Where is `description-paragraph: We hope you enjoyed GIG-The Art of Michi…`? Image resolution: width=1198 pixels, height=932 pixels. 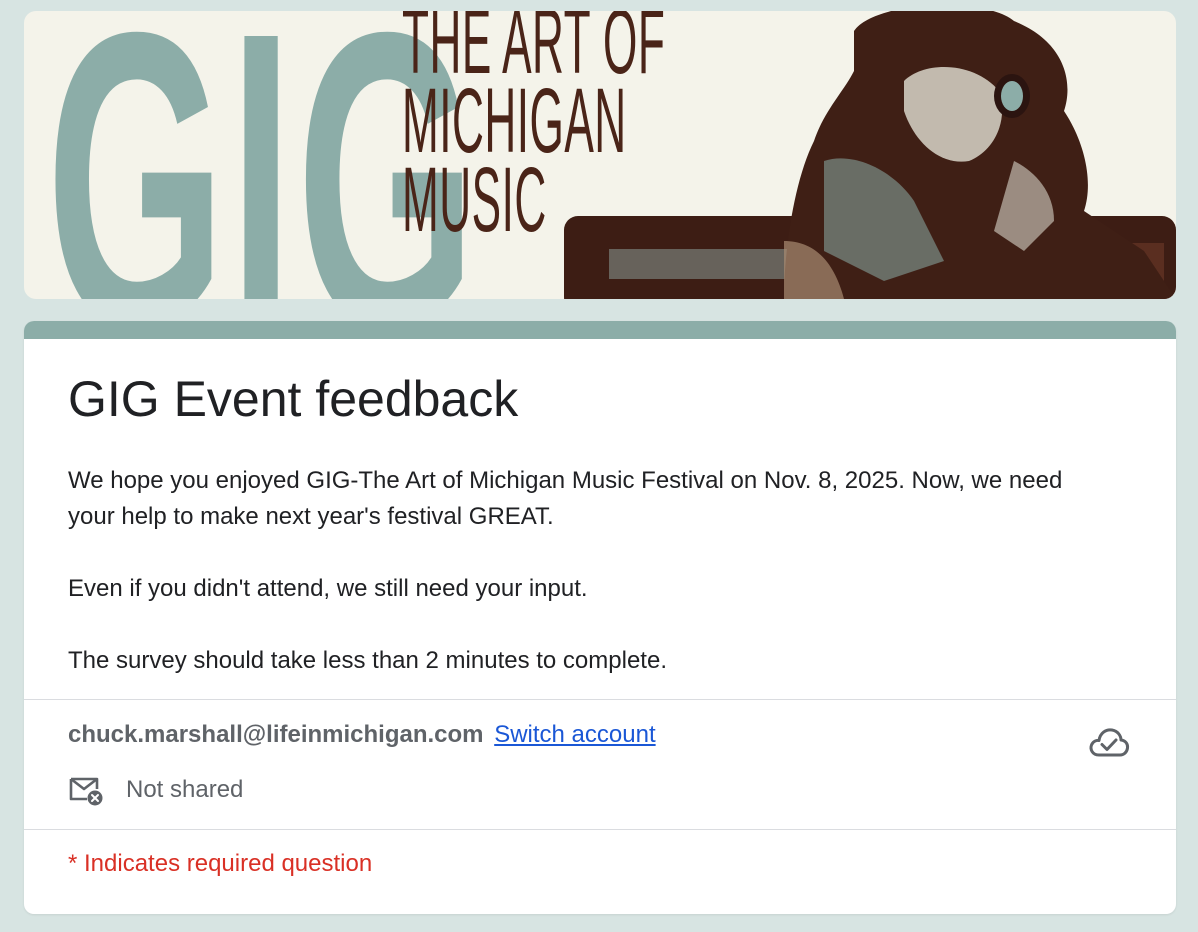
description-paragraph: We hope you enjoyed GIG-The Art of Michi… is located at coordinates (565, 498).